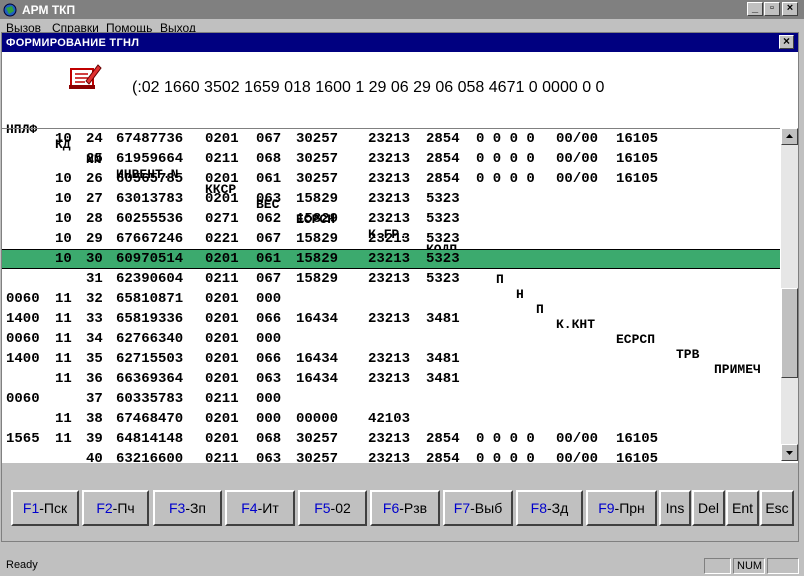 This screenshot has width=804, height=576. What do you see at coordinates (94, 179) in the screenshot?
I see `cell-nn: 26` at bounding box center [94, 179].